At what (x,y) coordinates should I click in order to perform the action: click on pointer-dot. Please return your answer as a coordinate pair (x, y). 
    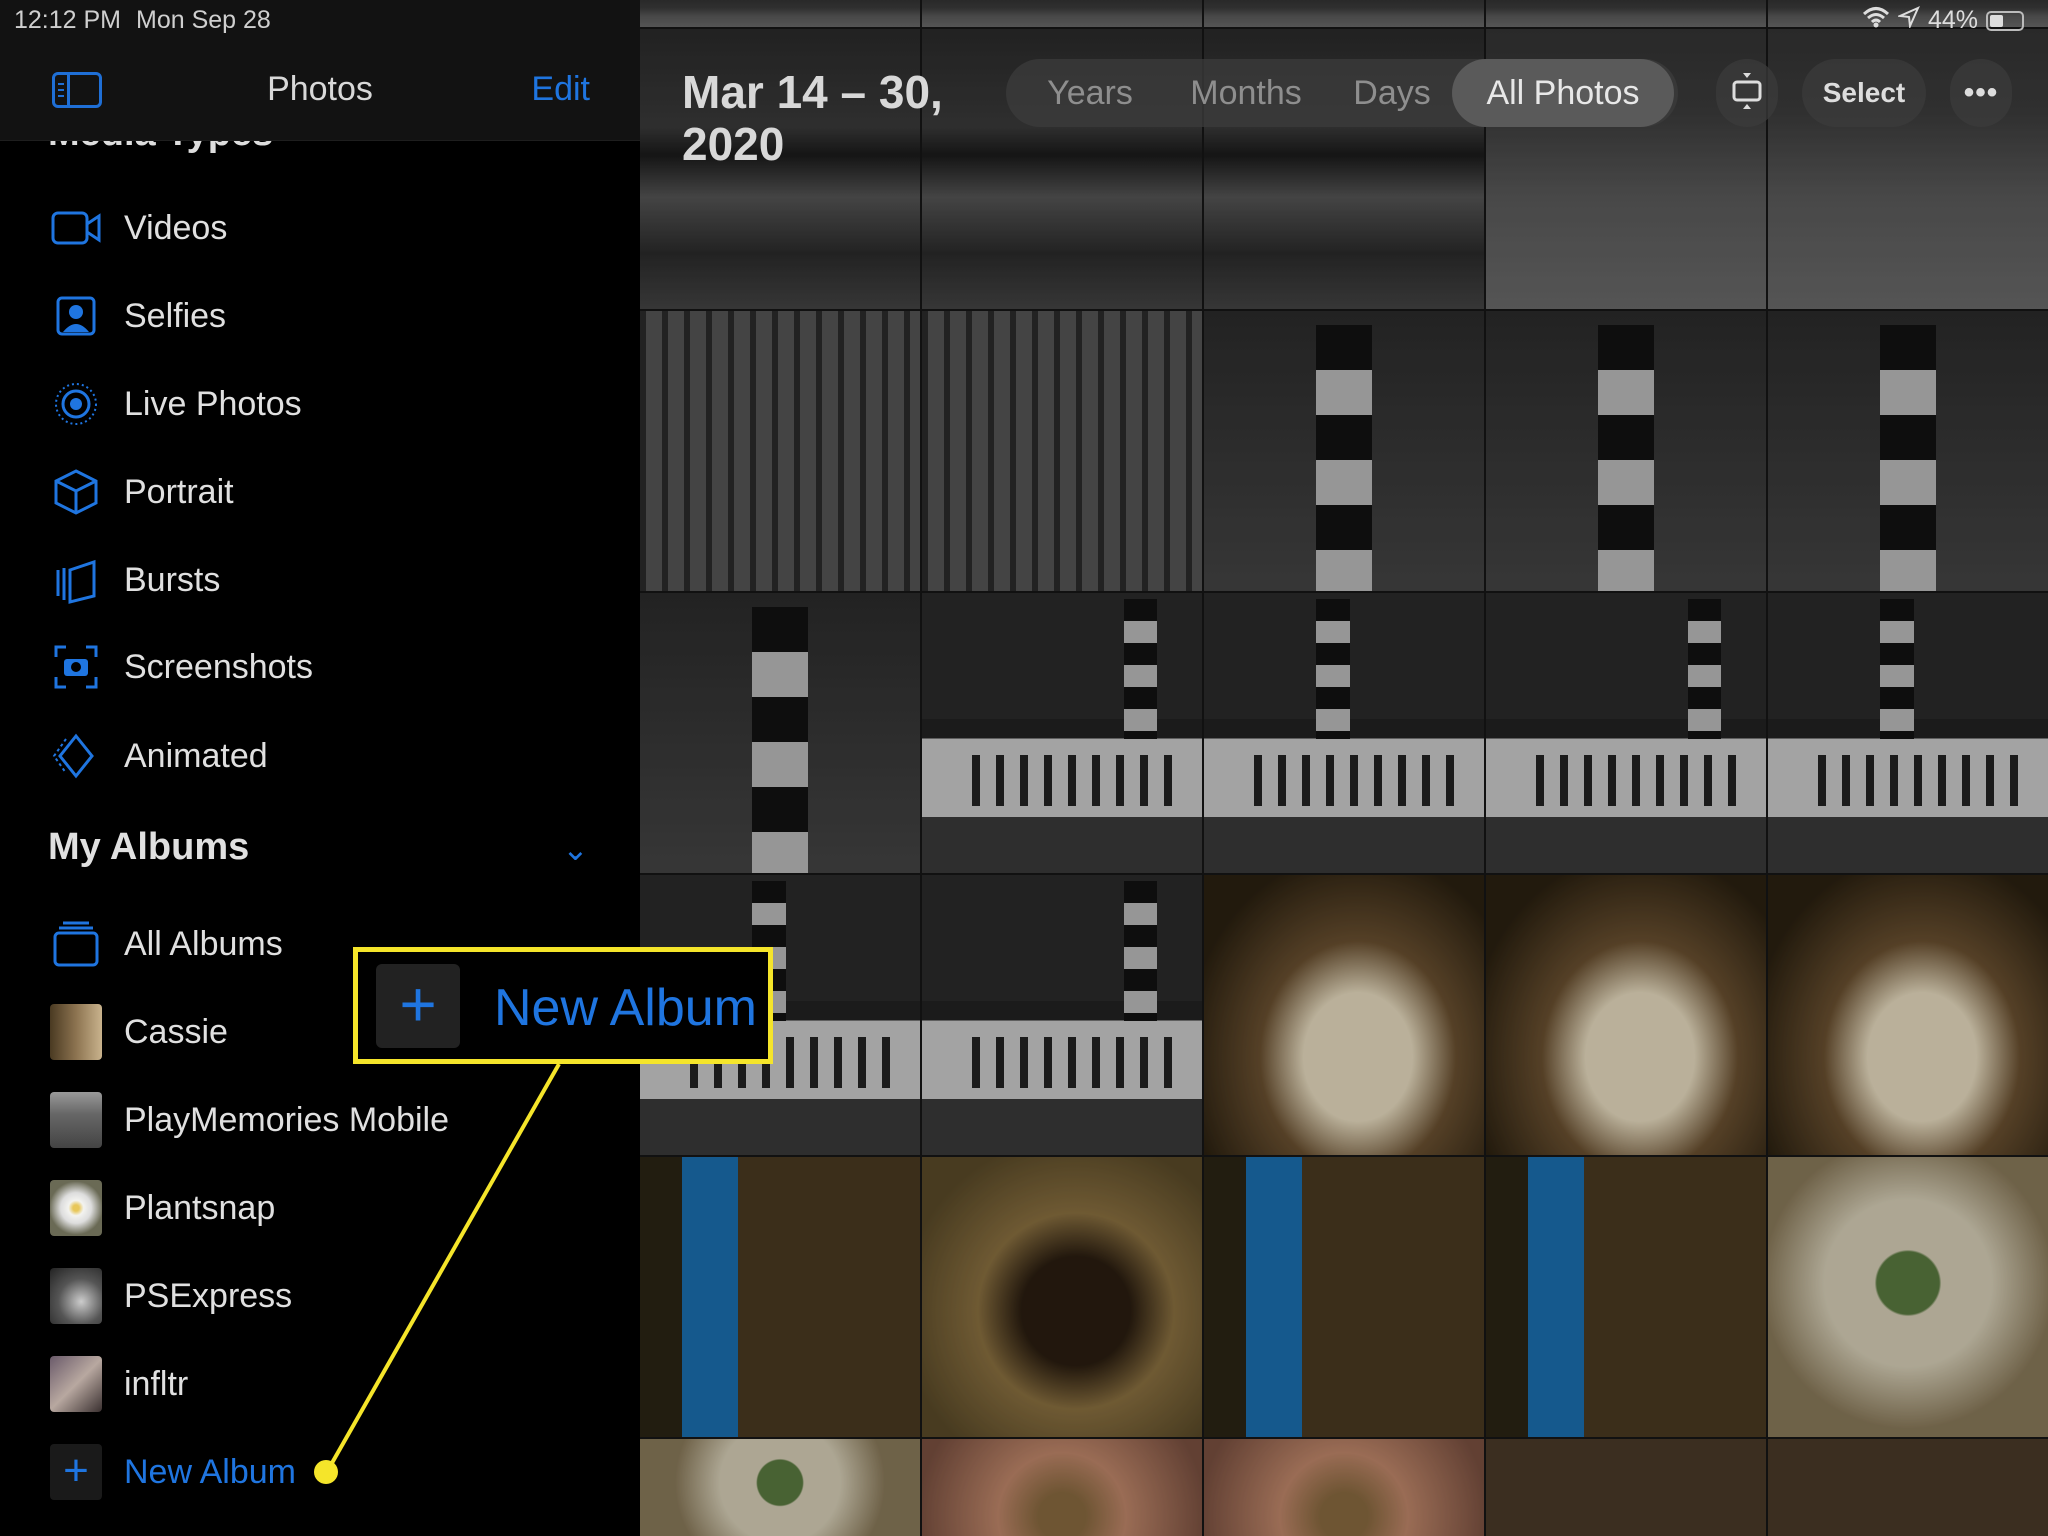
    Looking at the image, I should click on (326, 1472).